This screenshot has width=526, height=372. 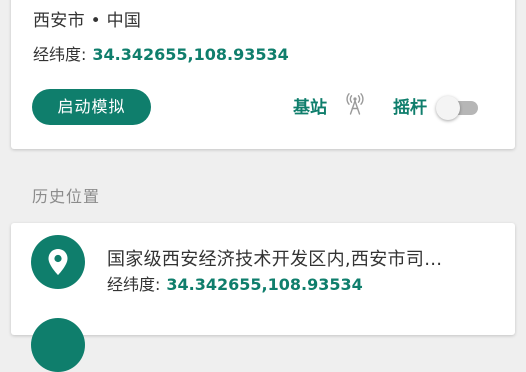 What do you see at coordinates (310, 105) in the screenshot?
I see `base-station-label: 基站` at bounding box center [310, 105].